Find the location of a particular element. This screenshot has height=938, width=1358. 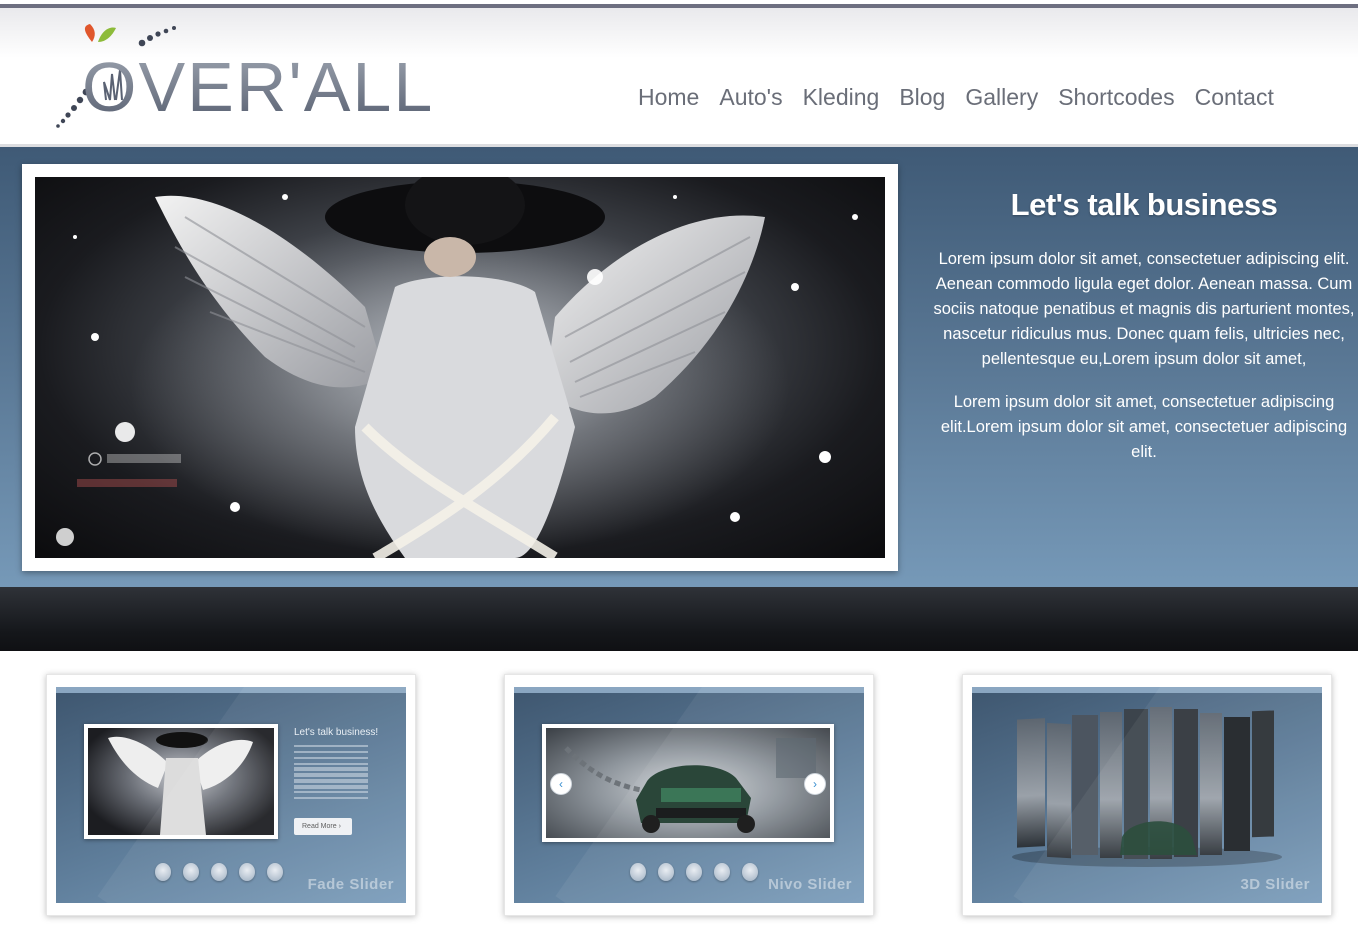

mini-angel-image is located at coordinates (181, 781).